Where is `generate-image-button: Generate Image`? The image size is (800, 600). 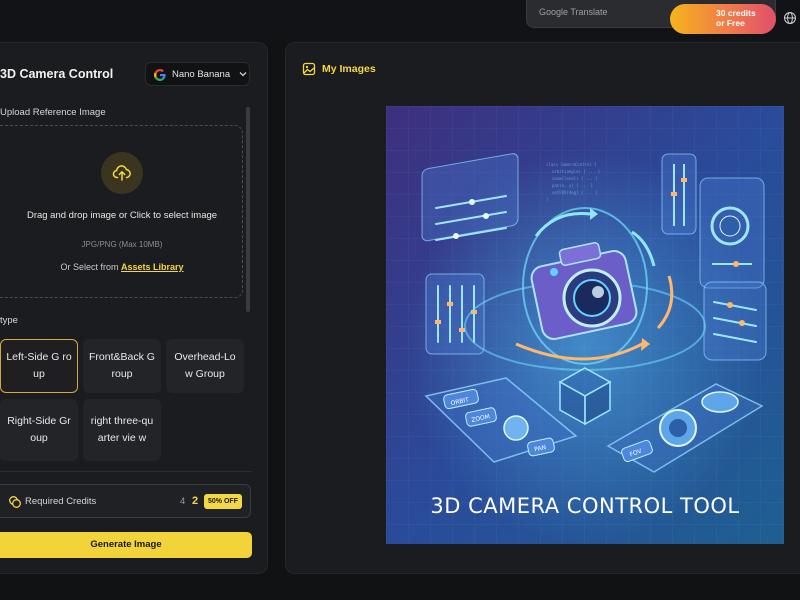 generate-image-button: Generate Image is located at coordinates (126, 545).